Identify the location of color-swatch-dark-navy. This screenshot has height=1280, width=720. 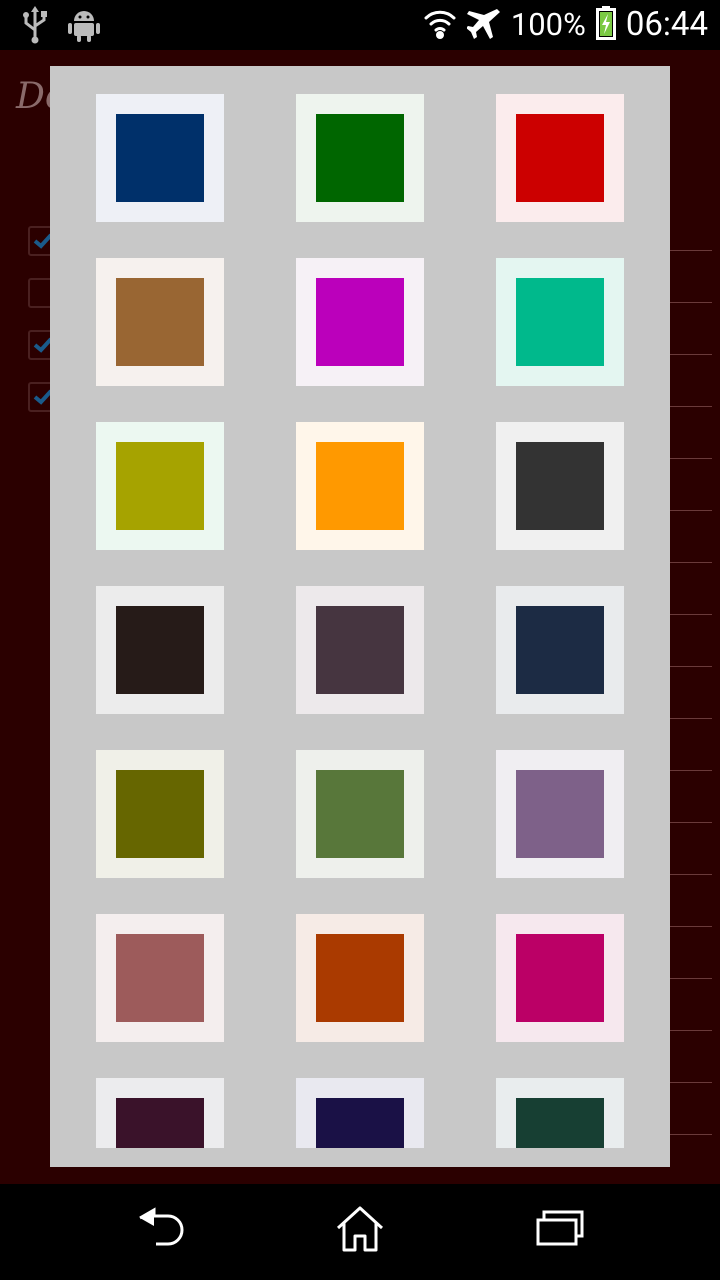
(560, 650).